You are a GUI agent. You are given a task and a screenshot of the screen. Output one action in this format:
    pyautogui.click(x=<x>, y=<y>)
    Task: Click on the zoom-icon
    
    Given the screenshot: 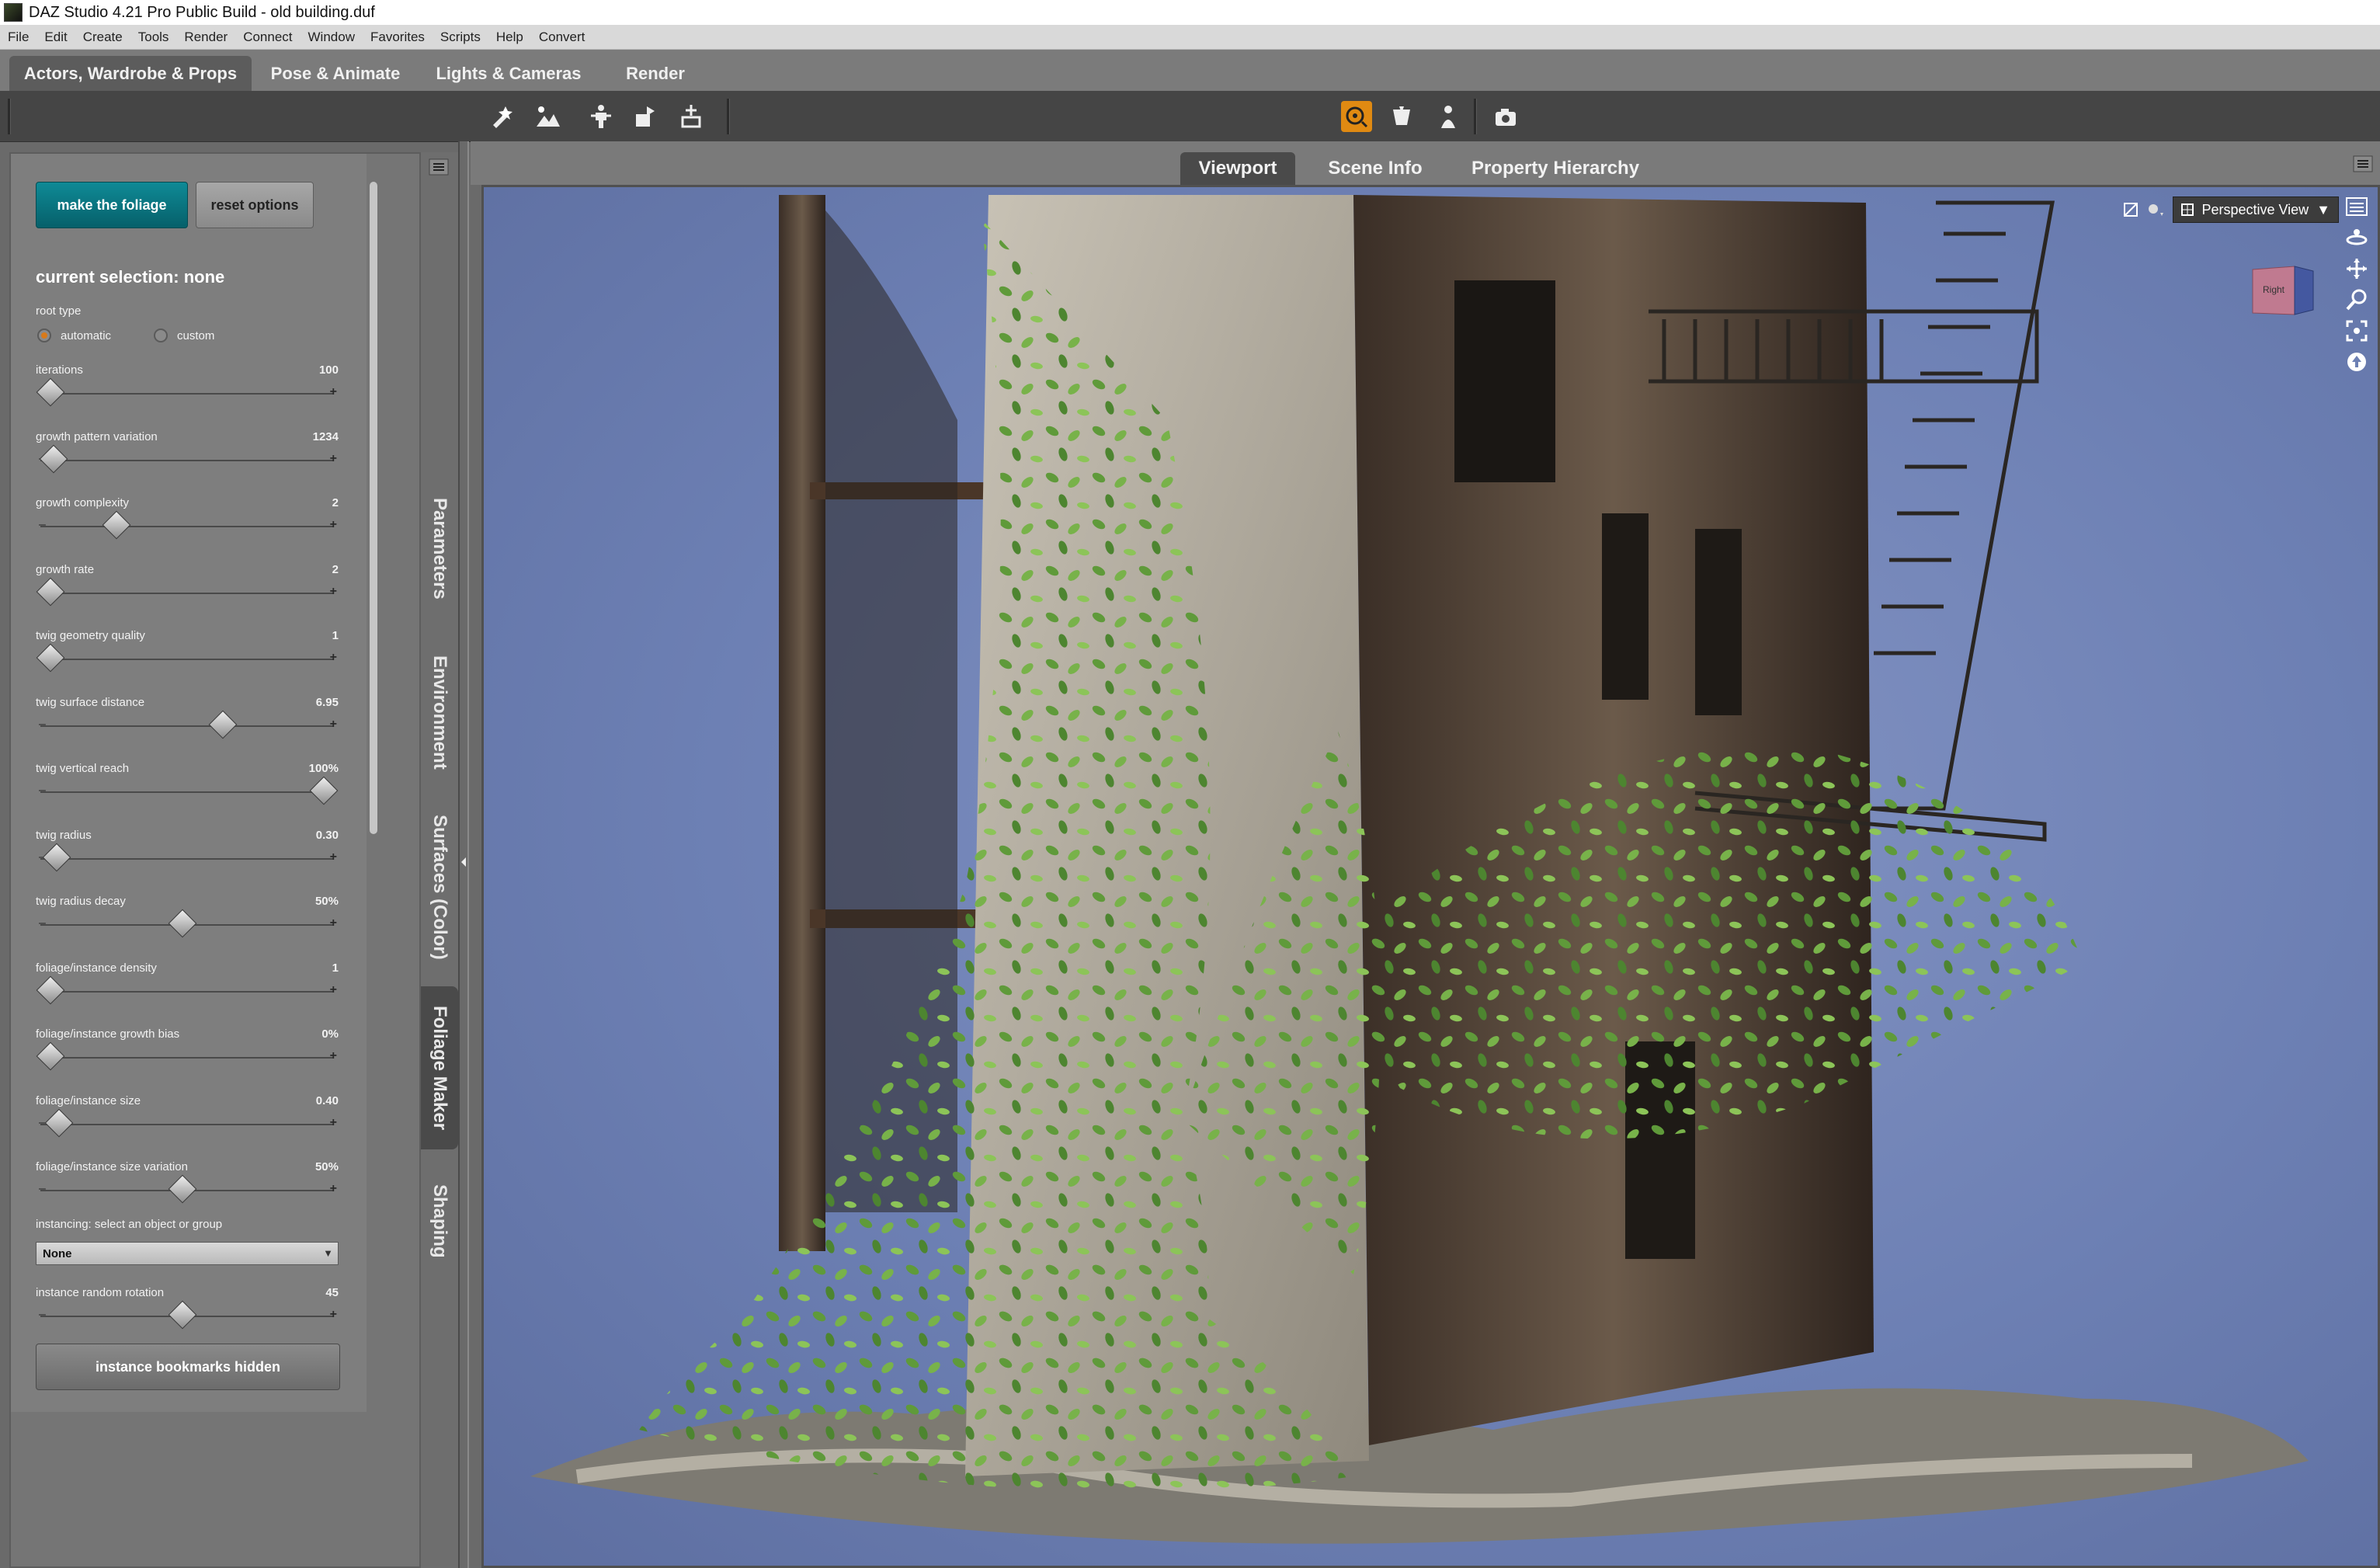 What is the action you would take?
    pyautogui.click(x=2356, y=300)
    